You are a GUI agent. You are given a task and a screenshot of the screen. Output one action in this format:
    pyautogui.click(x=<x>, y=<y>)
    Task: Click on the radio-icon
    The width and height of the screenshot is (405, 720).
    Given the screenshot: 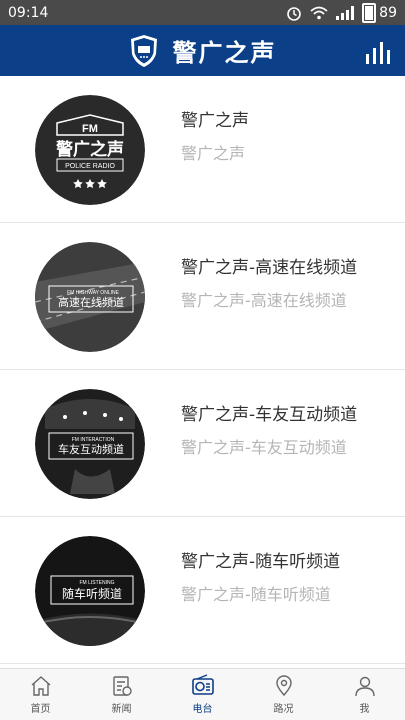 What is the action you would take?
    pyautogui.click(x=202, y=684)
    